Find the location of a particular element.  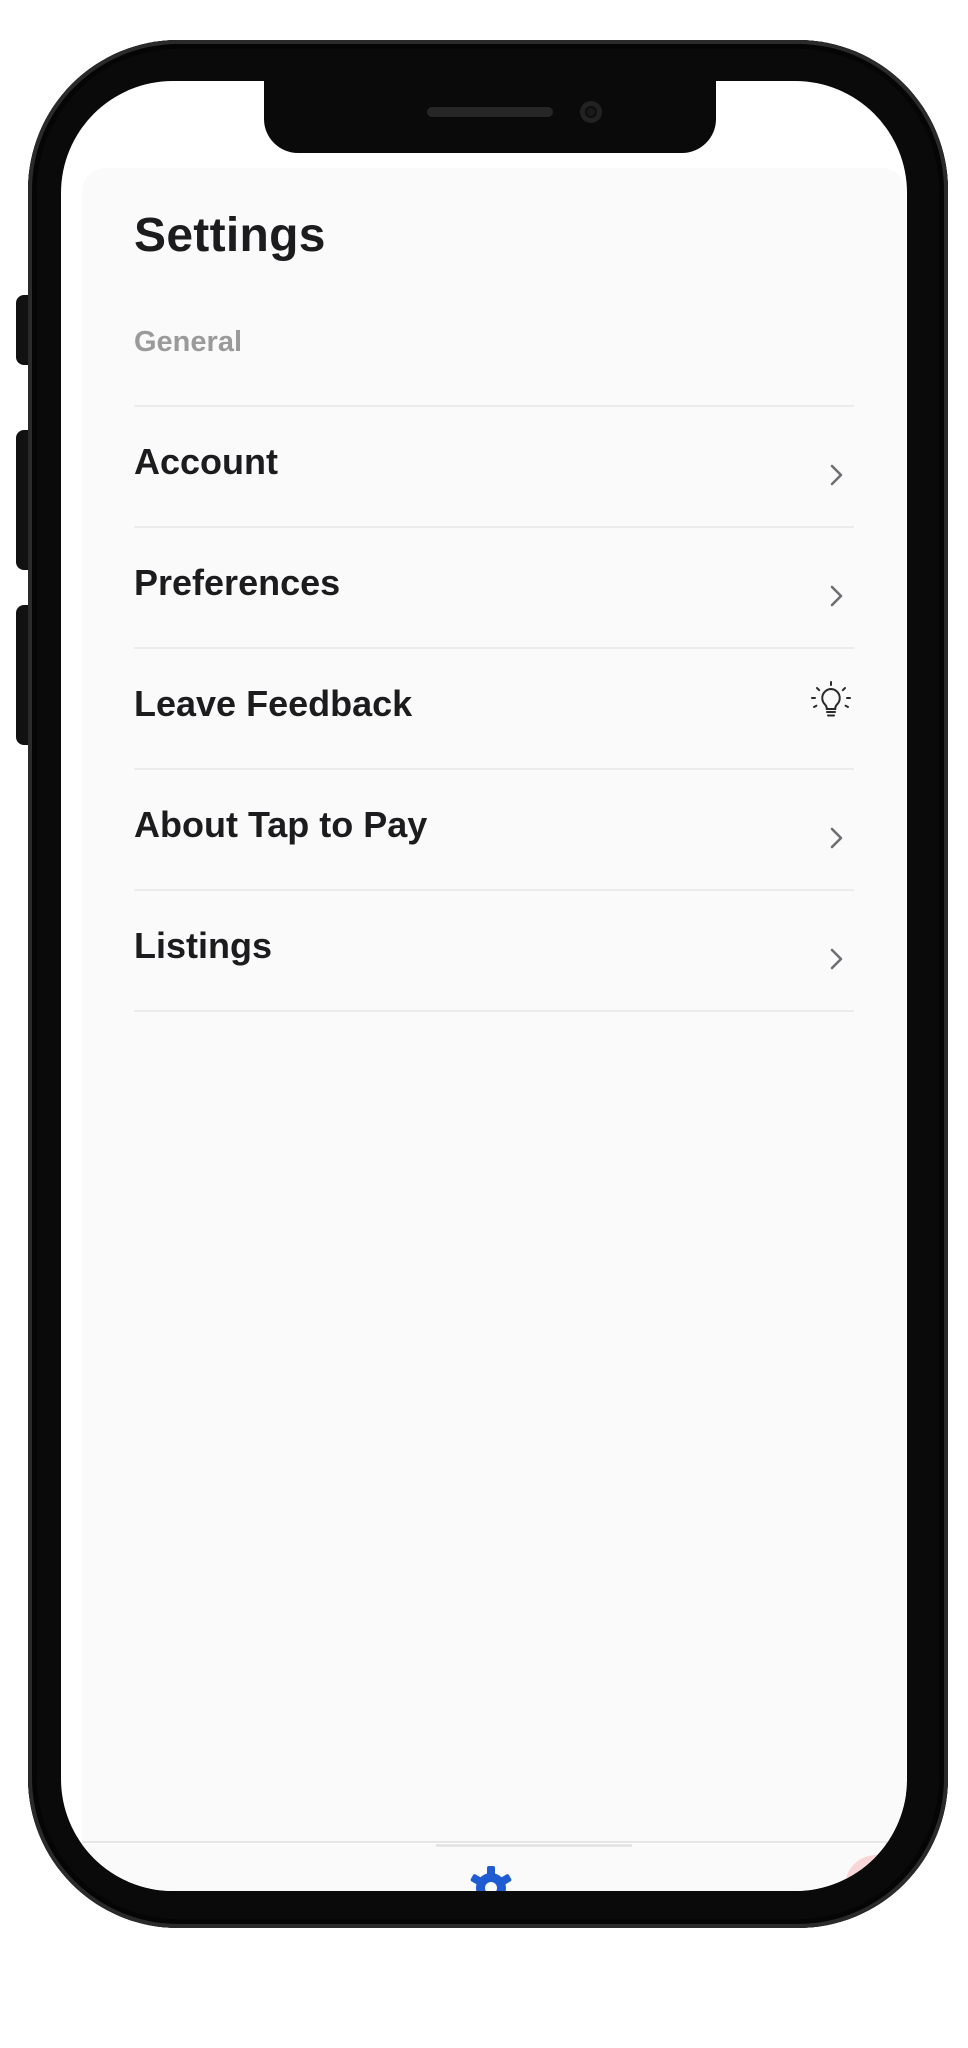

menu-item-leave-feedback: Leave Feedback is located at coordinates (494, 709).